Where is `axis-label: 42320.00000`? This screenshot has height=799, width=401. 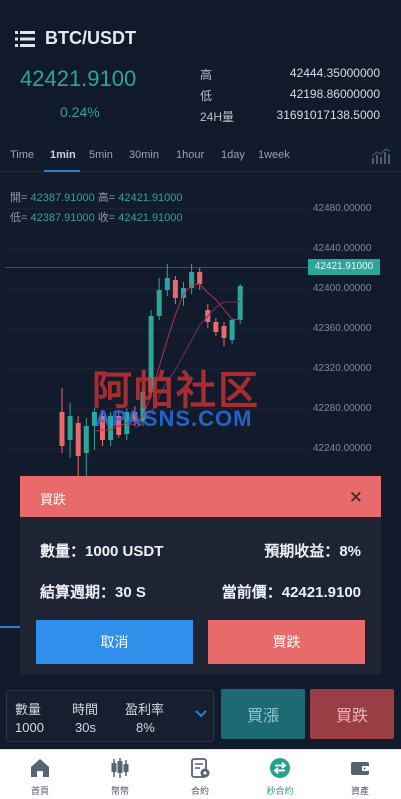
axis-label: 42320.00000 is located at coordinates (342, 368).